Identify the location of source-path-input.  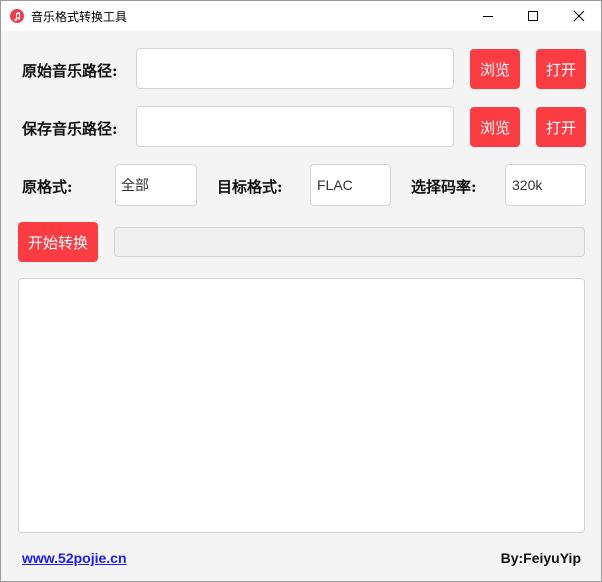
(295, 68).